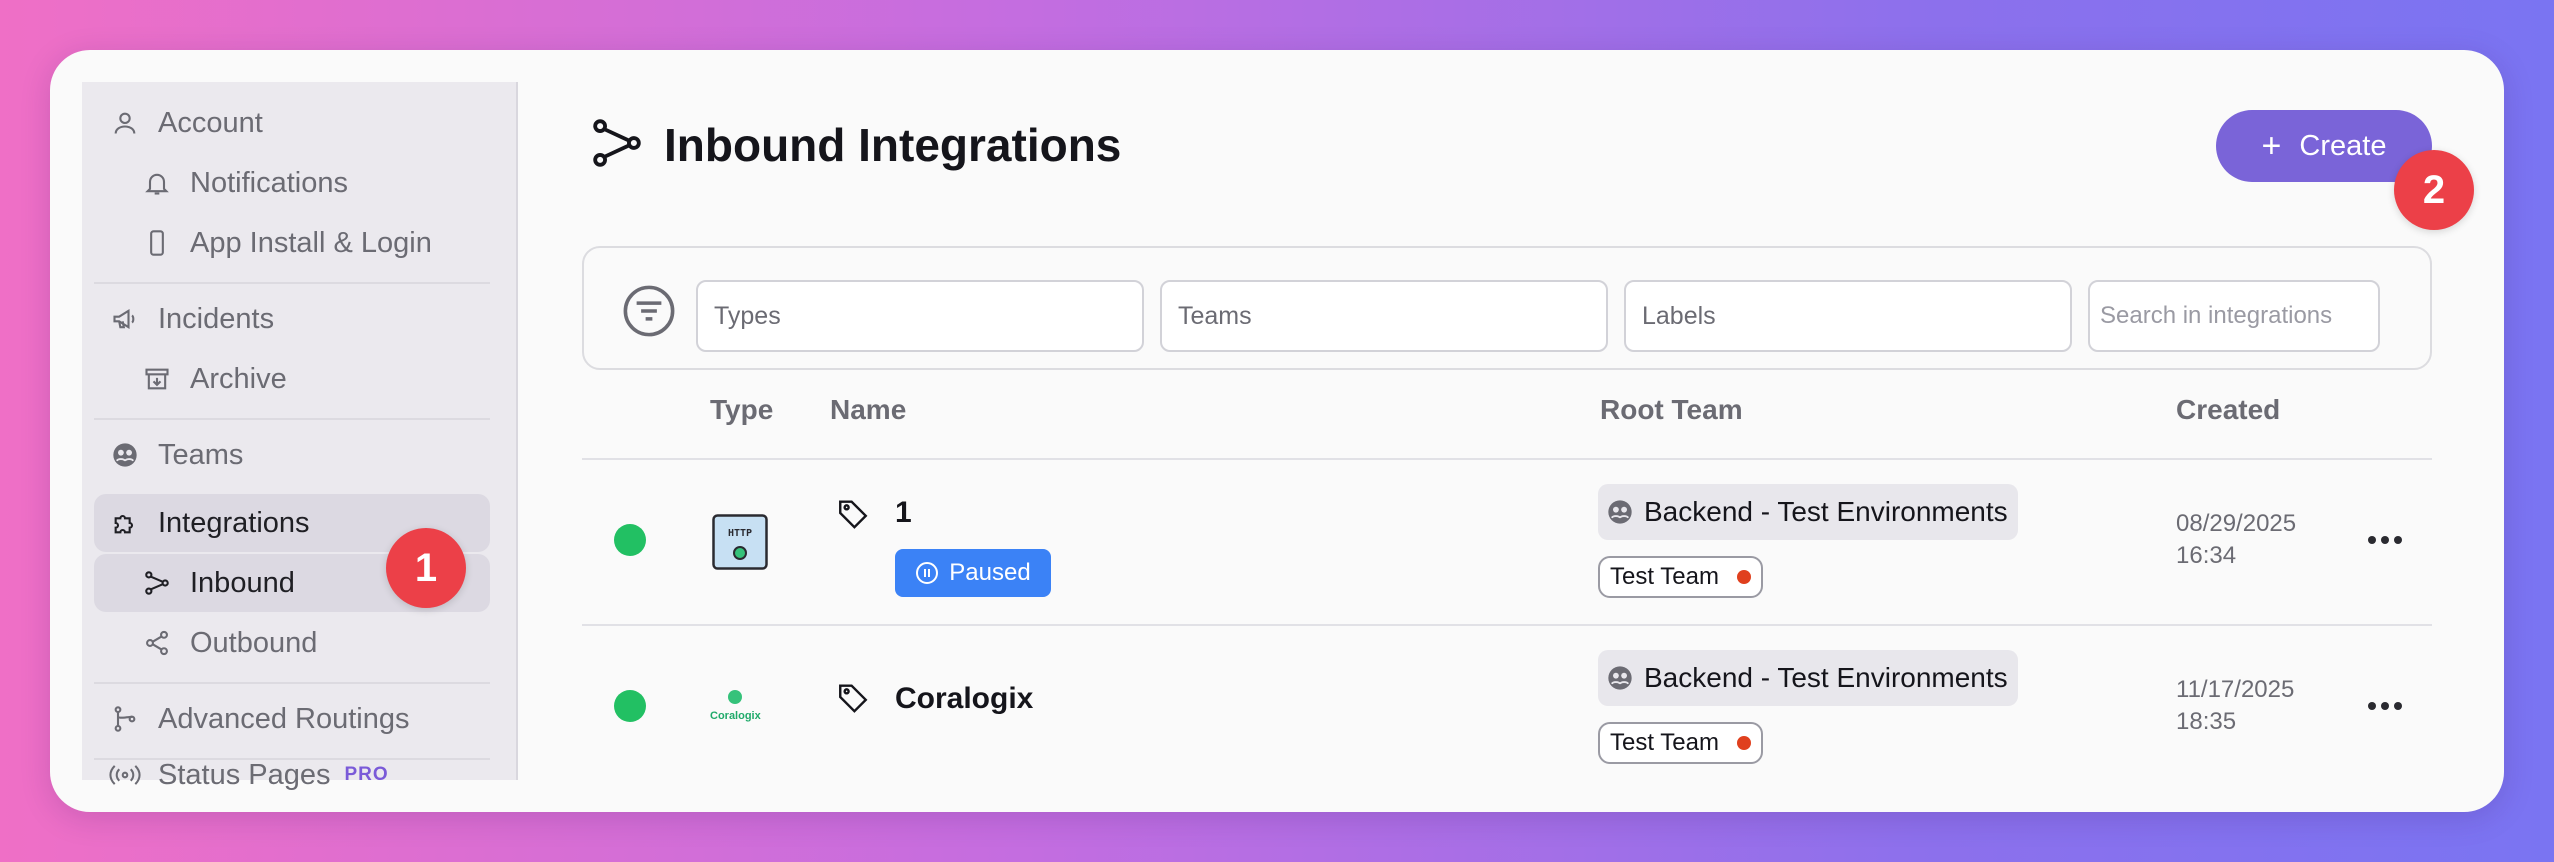 This screenshot has height=862, width=2554. I want to click on teams-filter: Teams, so click(1384, 316).